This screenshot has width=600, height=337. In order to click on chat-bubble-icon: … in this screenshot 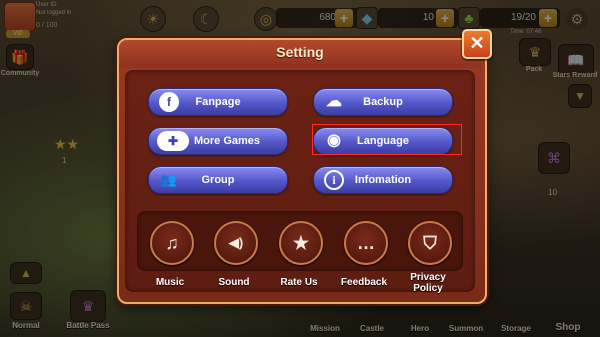, I will do `click(366, 243)`.